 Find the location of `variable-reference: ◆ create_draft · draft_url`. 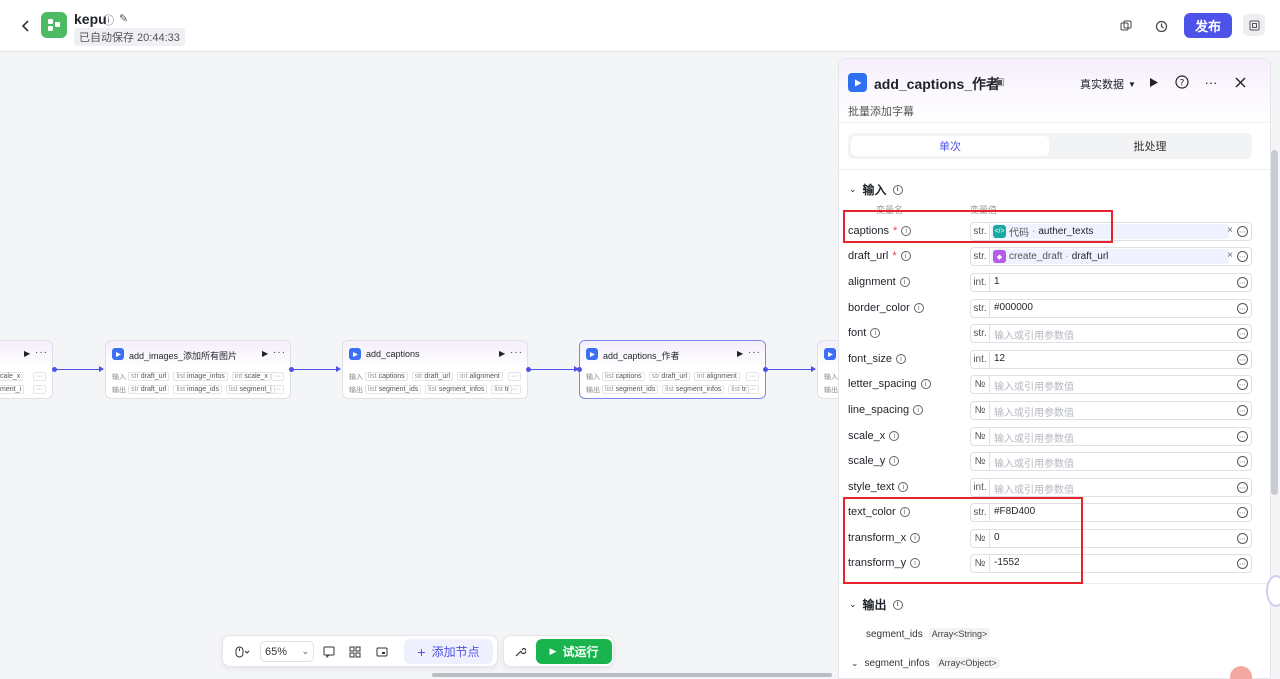

variable-reference: ◆ create_draft · draft_url is located at coordinates (1110, 256).